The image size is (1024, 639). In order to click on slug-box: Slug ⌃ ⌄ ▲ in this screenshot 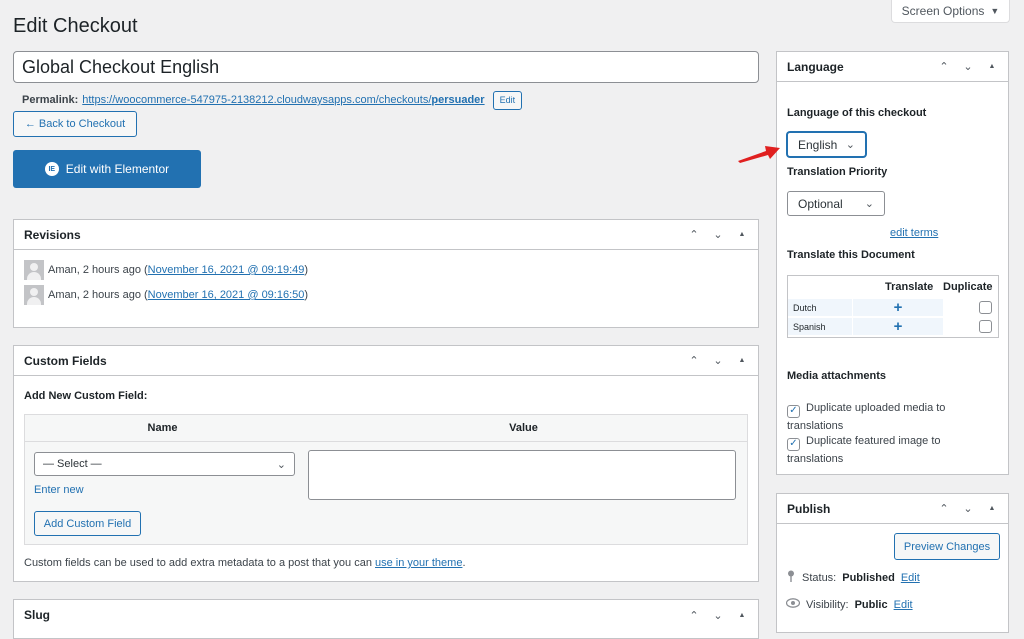, I will do `click(386, 619)`.